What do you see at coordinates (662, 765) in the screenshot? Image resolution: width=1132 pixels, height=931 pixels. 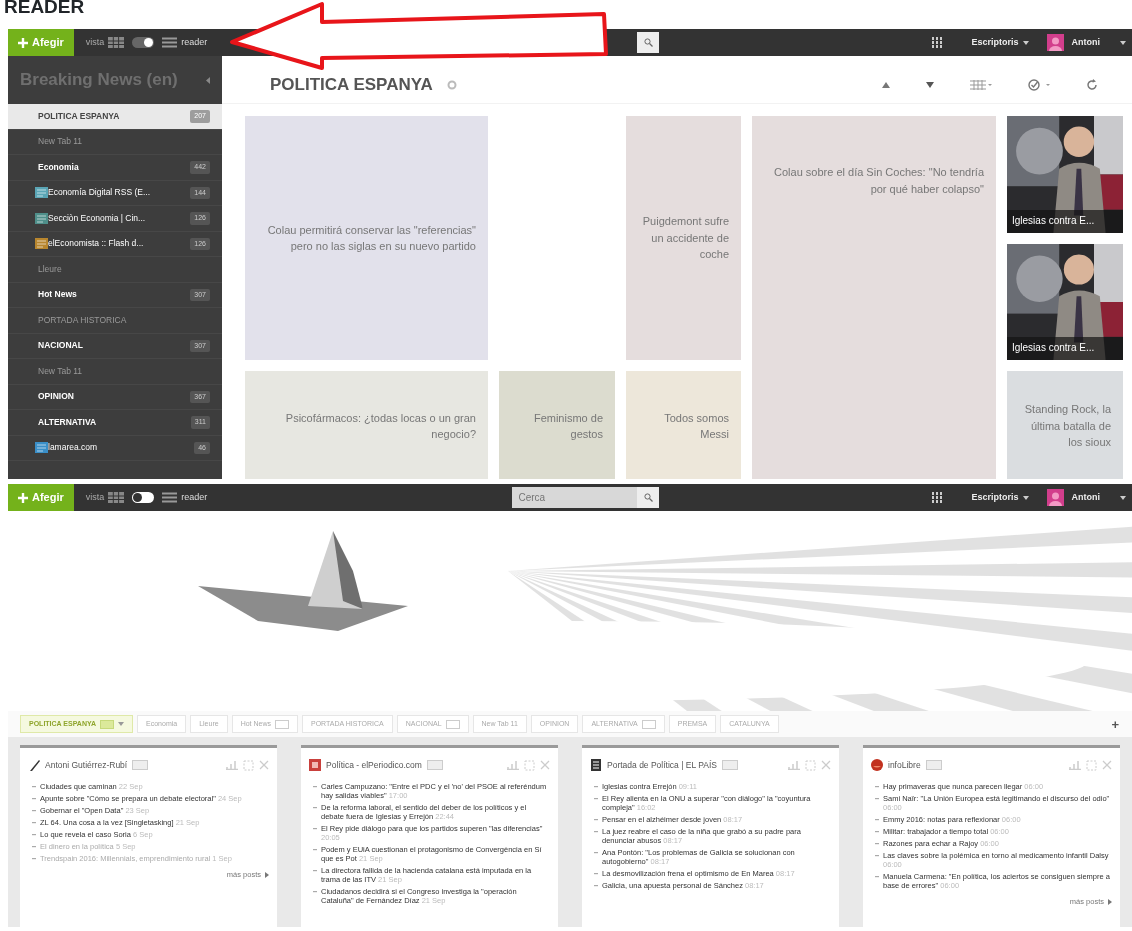 I see `widget-title: Portada de Política | EL PAÍS` at bounding box center [662, 765].